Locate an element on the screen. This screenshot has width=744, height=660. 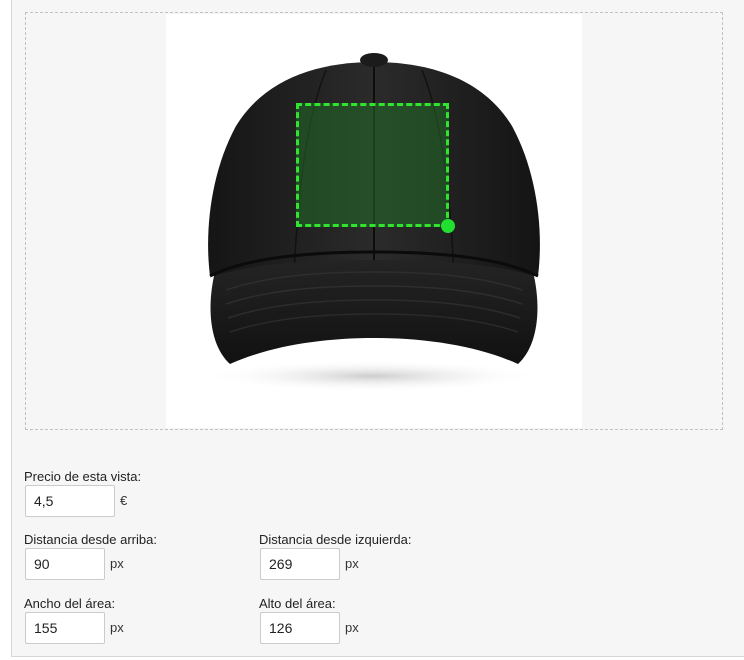
area-width-label: Ancho del área: is located at coordinates (70, 603).